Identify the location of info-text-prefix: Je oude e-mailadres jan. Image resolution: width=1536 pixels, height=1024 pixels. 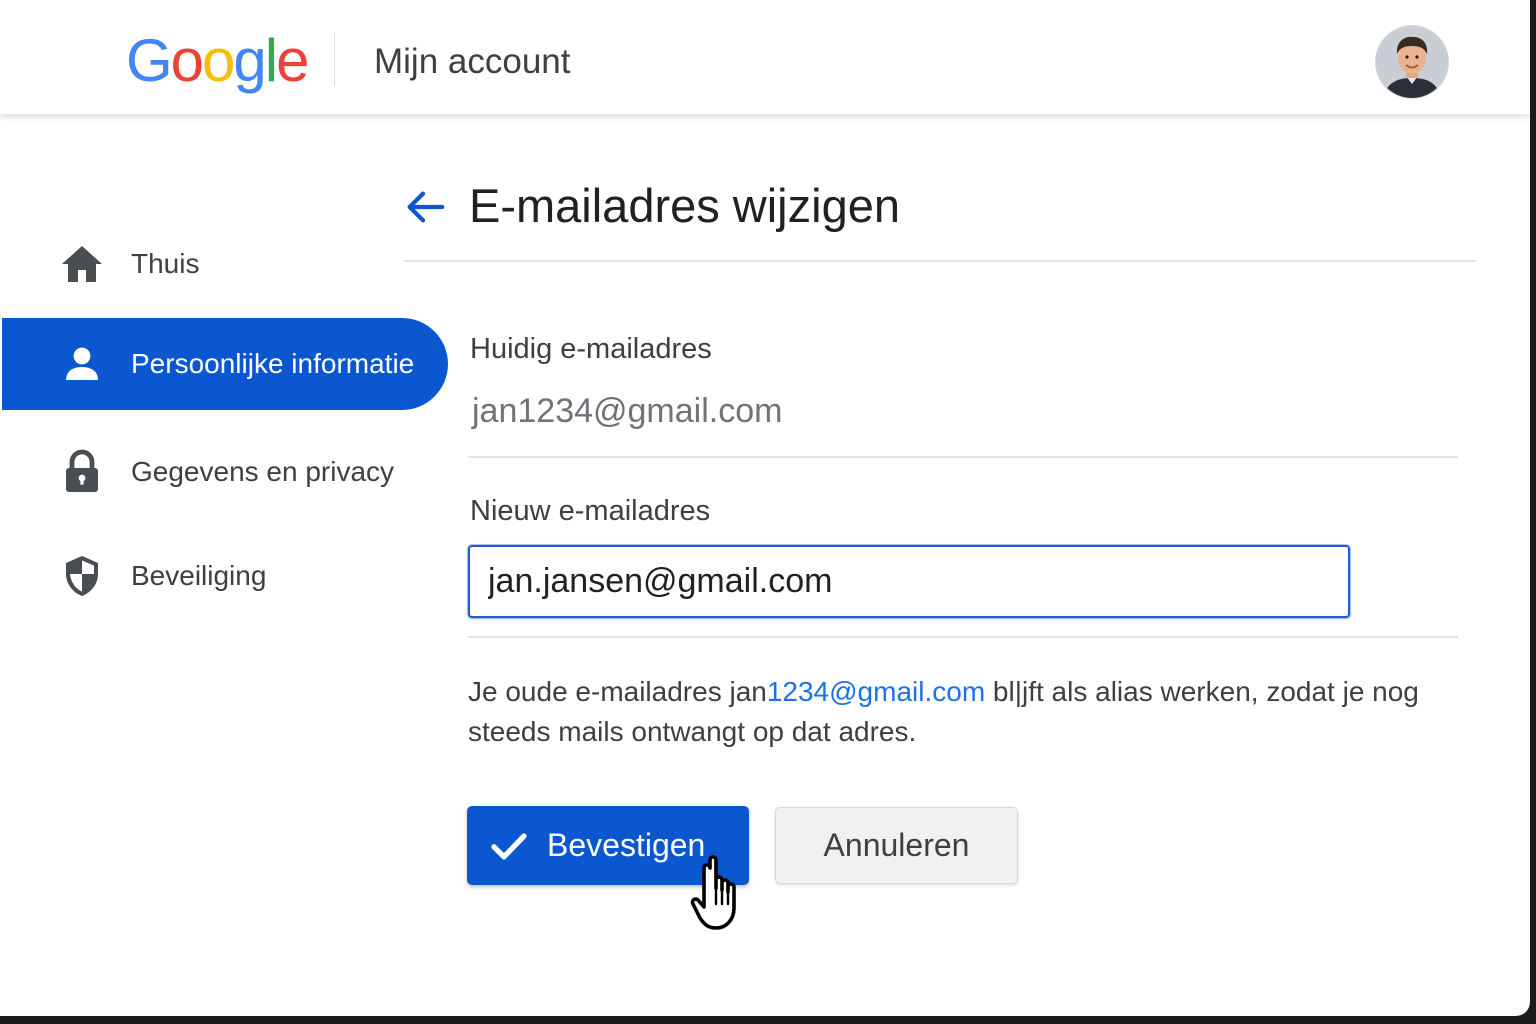
(617, 691).